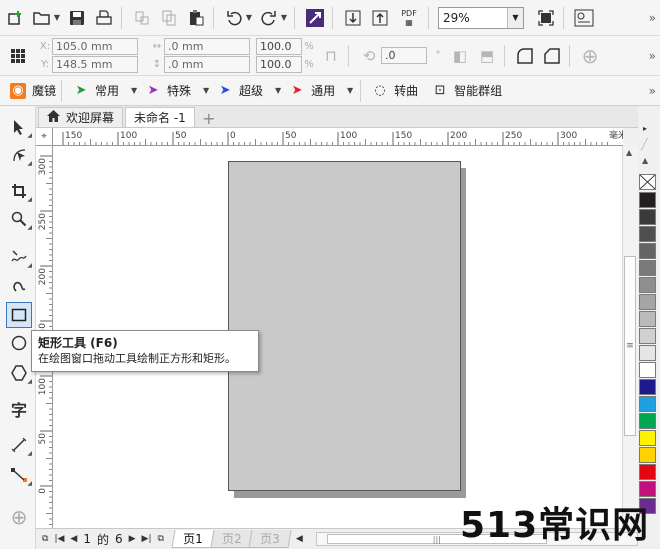 The image size is (660, 549). What do you see at coordinates (404, 55) in the screenshot?
I see `rotation-field: .0` at bounding box center [404, 55].